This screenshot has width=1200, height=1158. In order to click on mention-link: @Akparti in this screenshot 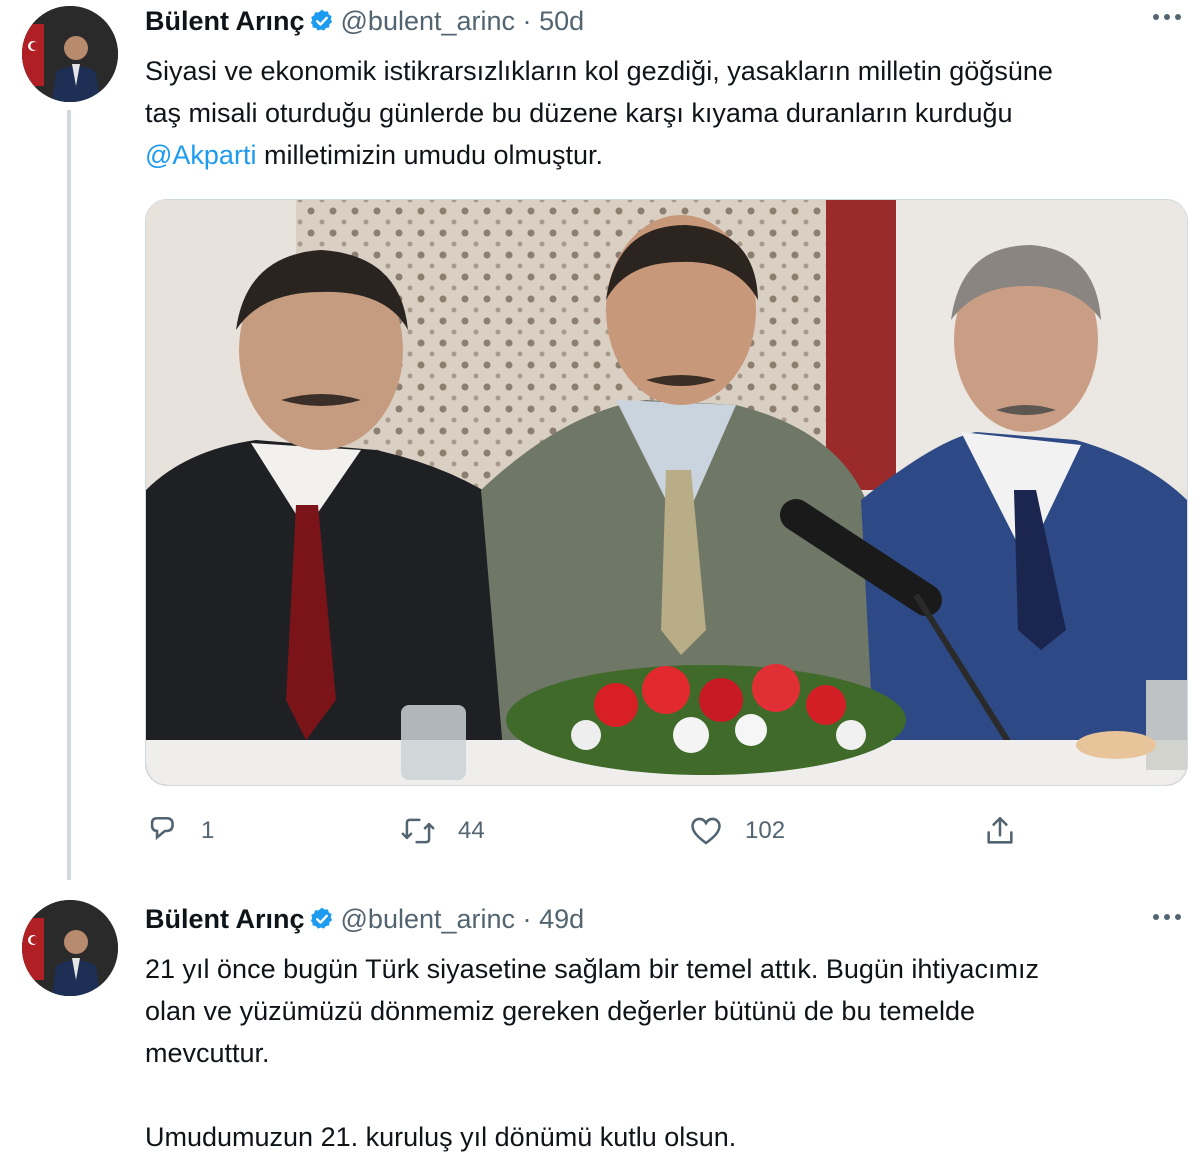, I will do `click(200, 155)`.